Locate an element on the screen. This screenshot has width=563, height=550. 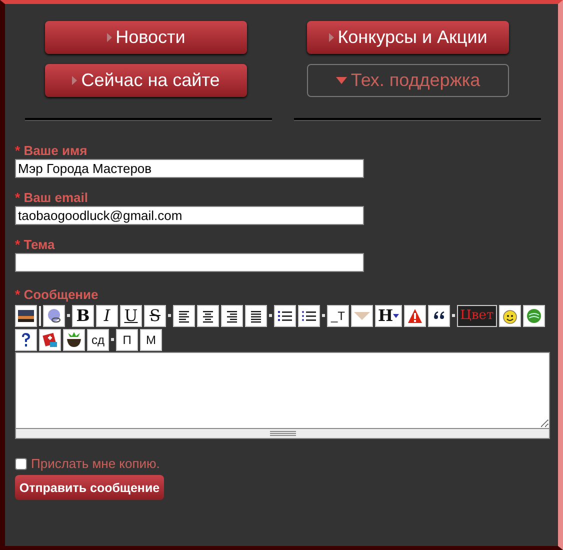
toolbar-button: U is located at coordinates (131, 315).